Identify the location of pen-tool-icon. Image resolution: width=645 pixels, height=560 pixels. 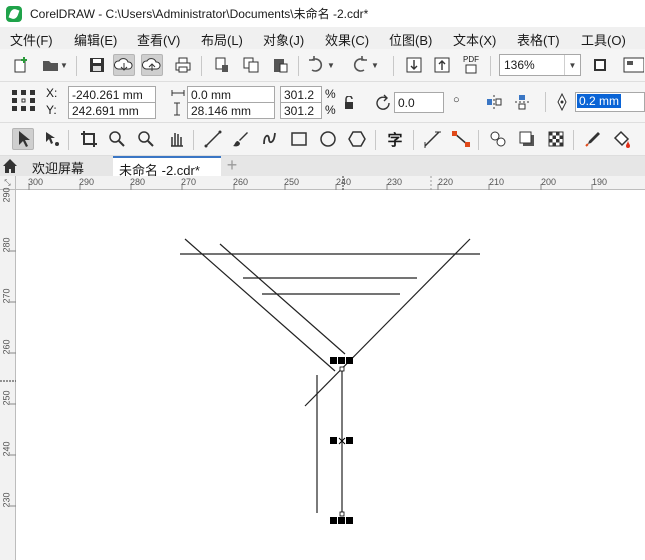
(270, 139).